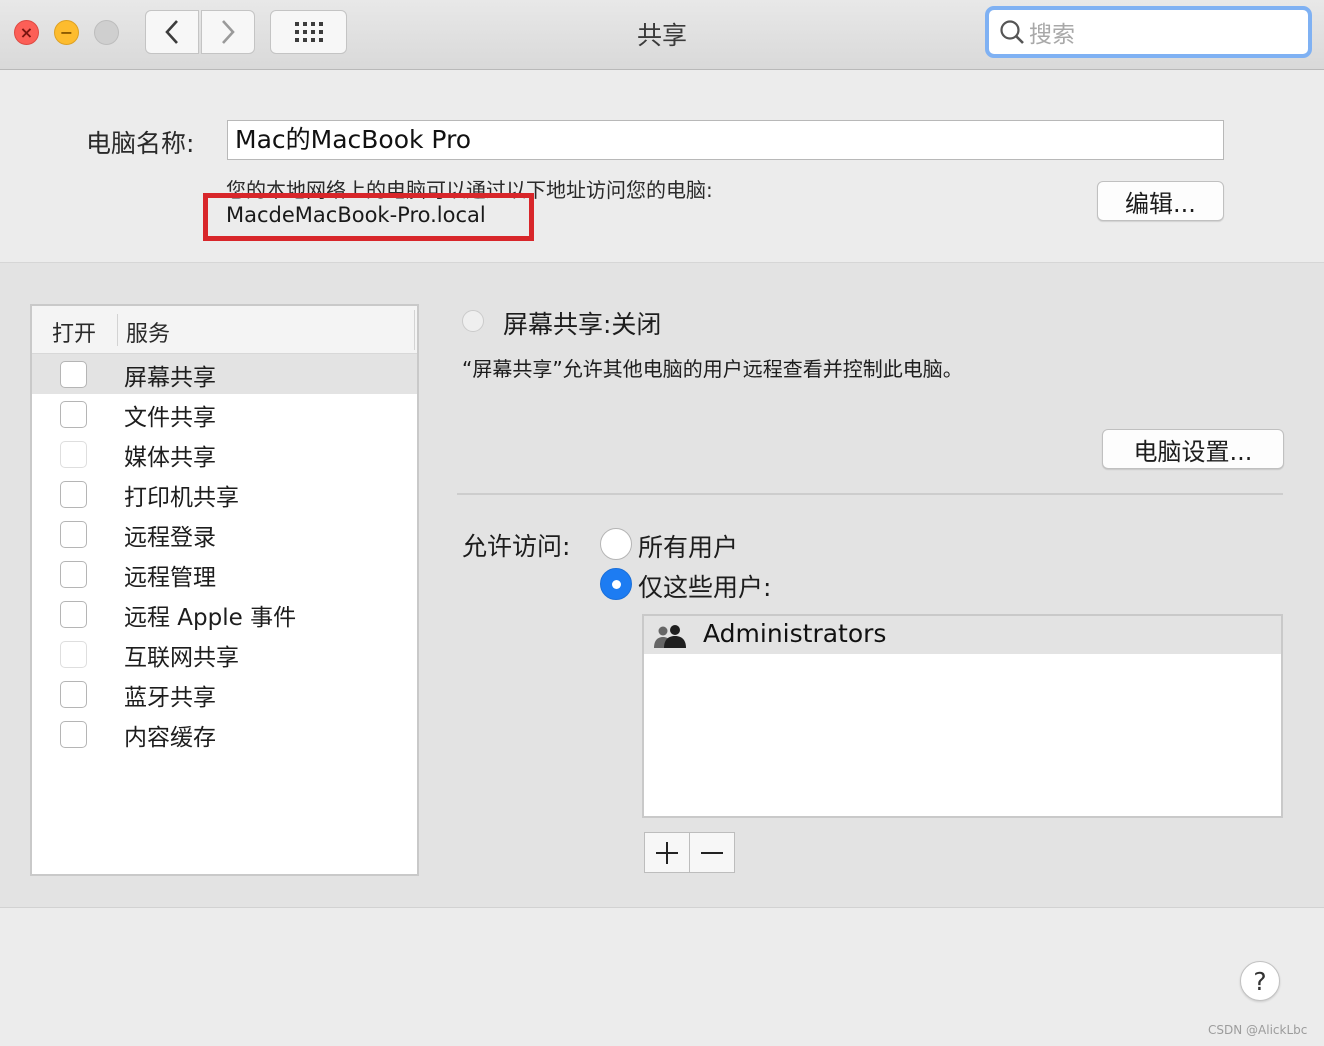 The image size is (1324, 1046). I want to click on service-row-bluetooth-sharing: 蓝牙共享, so click(224, 694).